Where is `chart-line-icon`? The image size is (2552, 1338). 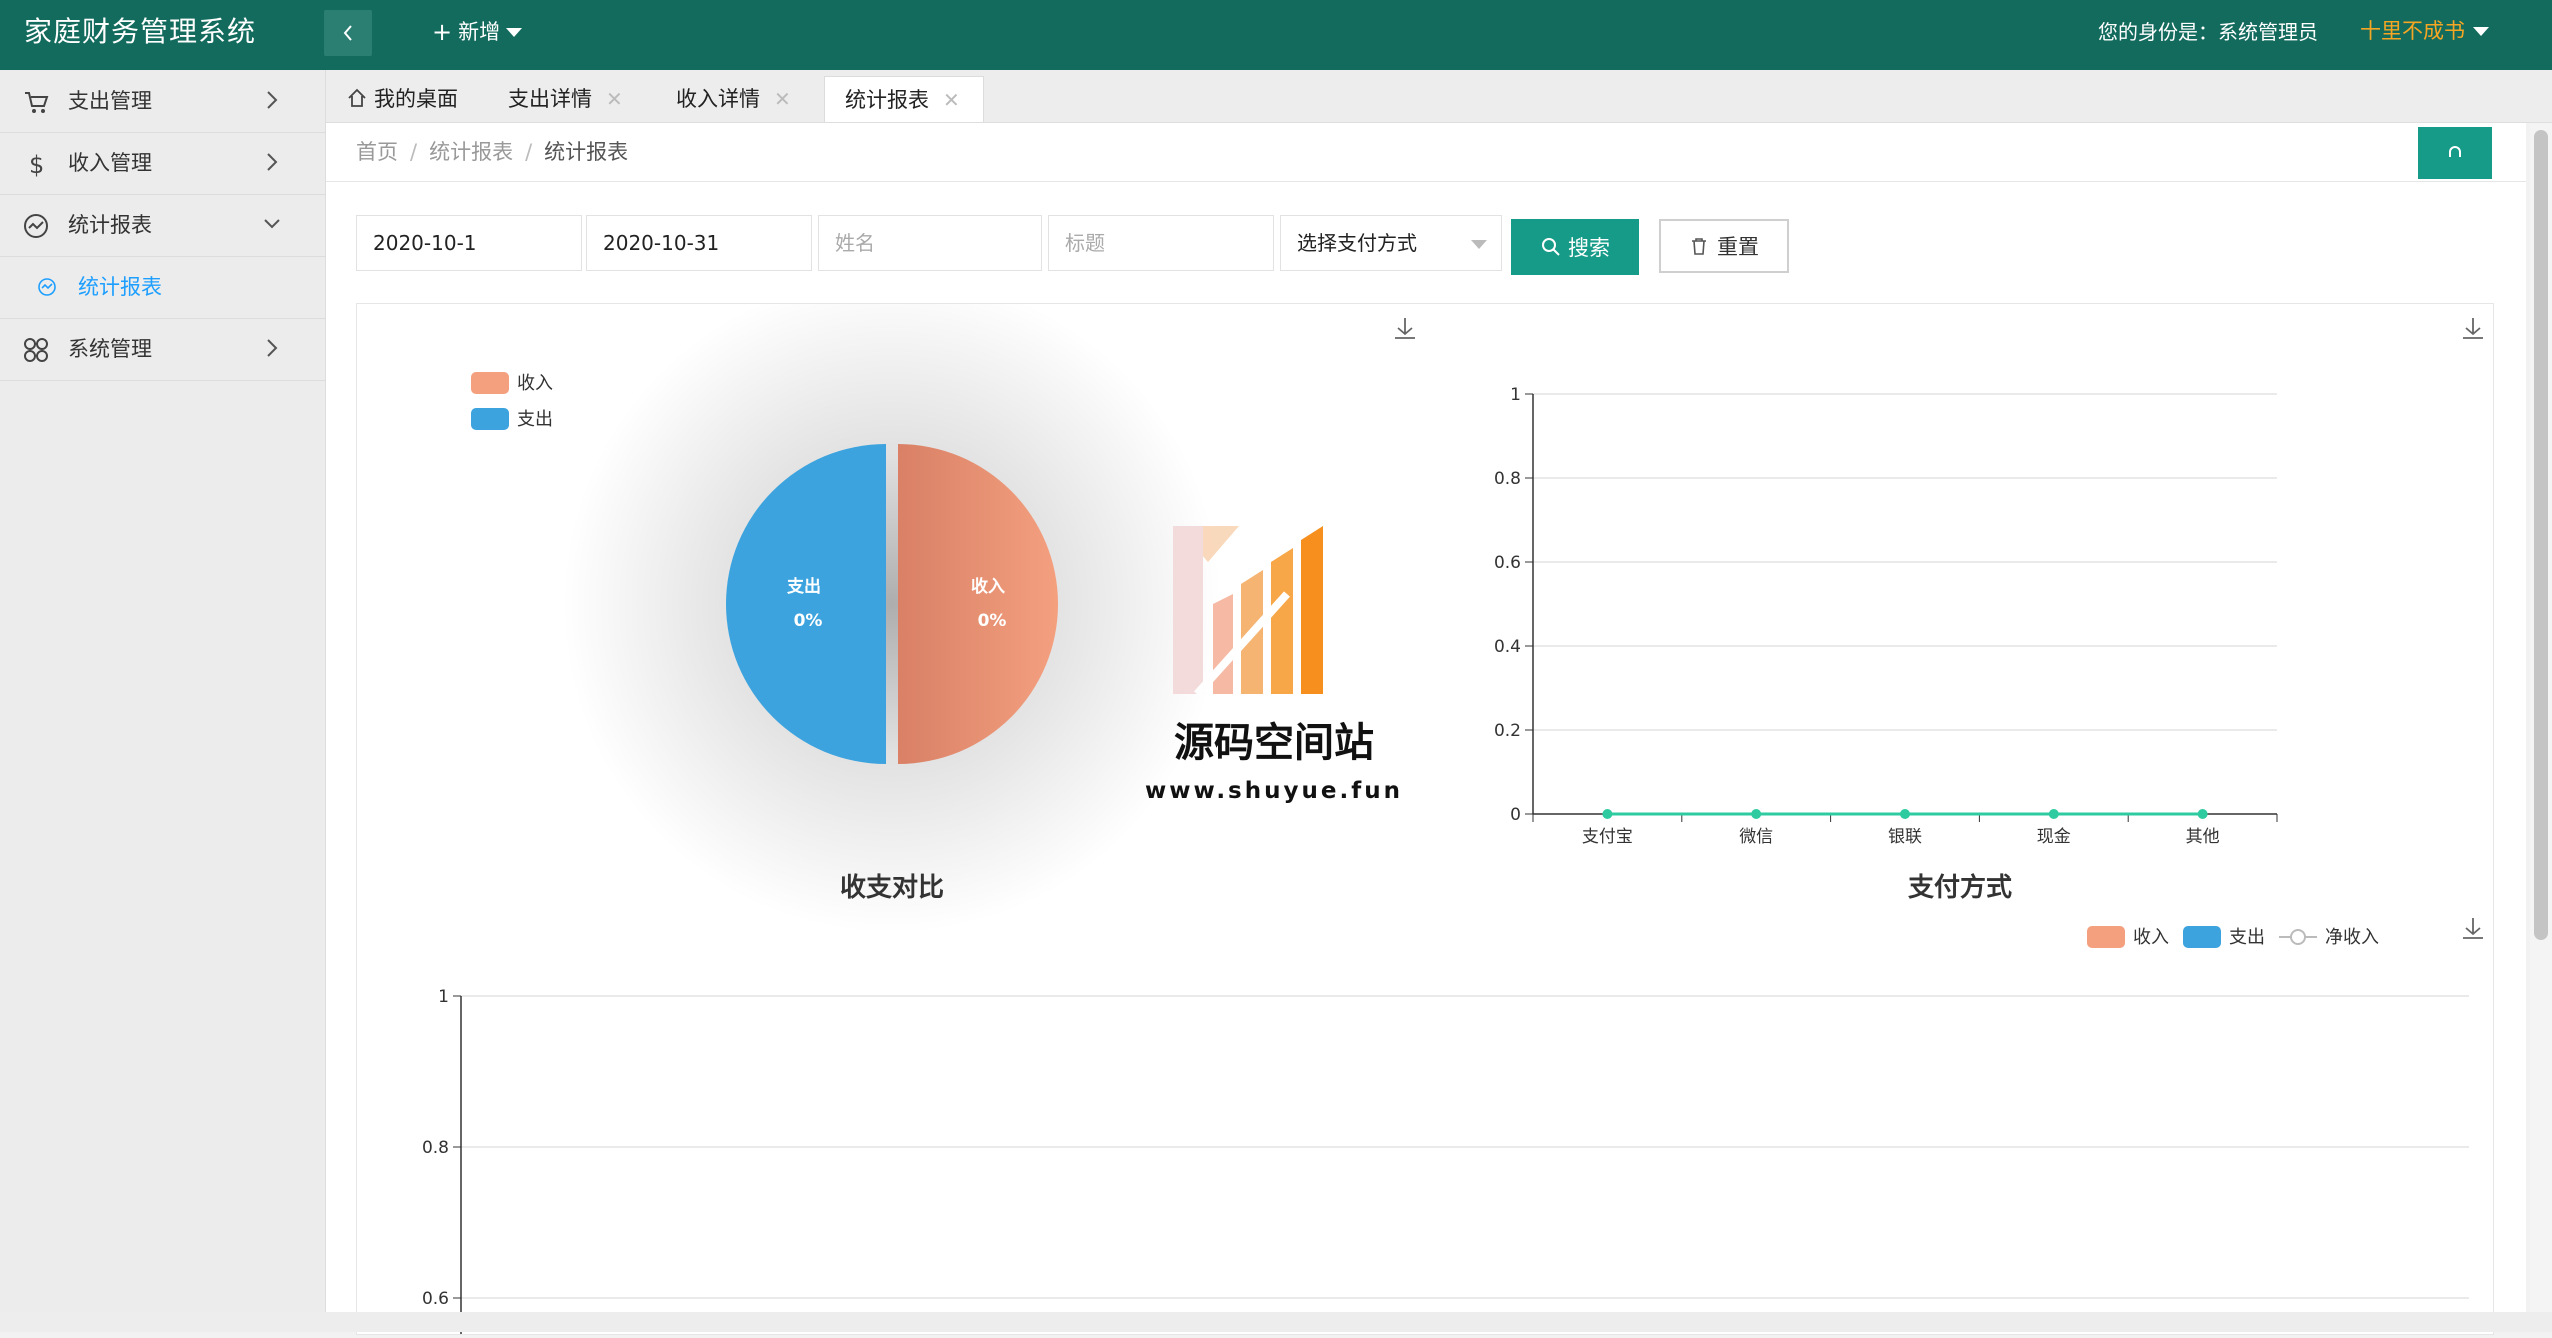 chart-line-icon is located at coordinates (36, 226).